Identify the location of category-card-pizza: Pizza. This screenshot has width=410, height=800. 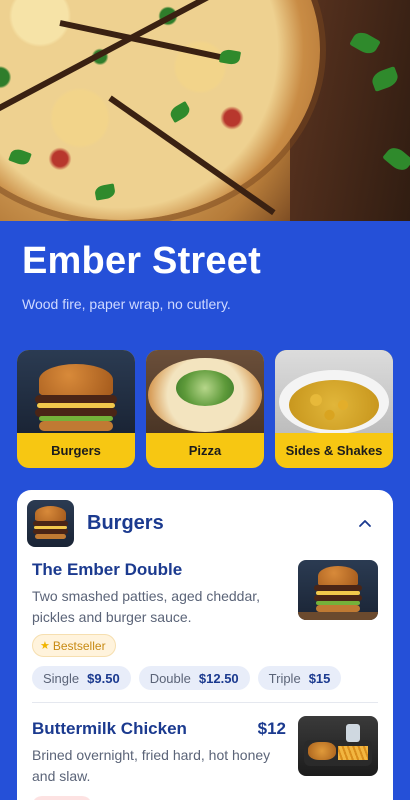
(205, 409).